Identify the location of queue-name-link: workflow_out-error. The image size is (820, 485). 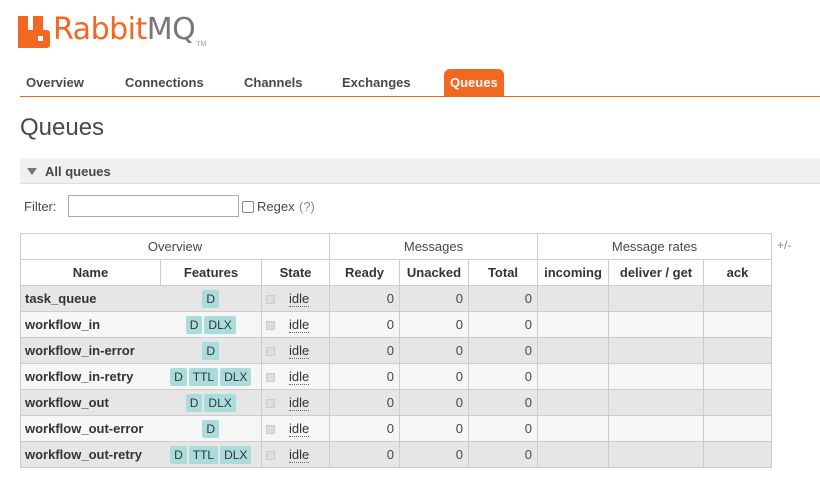
(90, 428).